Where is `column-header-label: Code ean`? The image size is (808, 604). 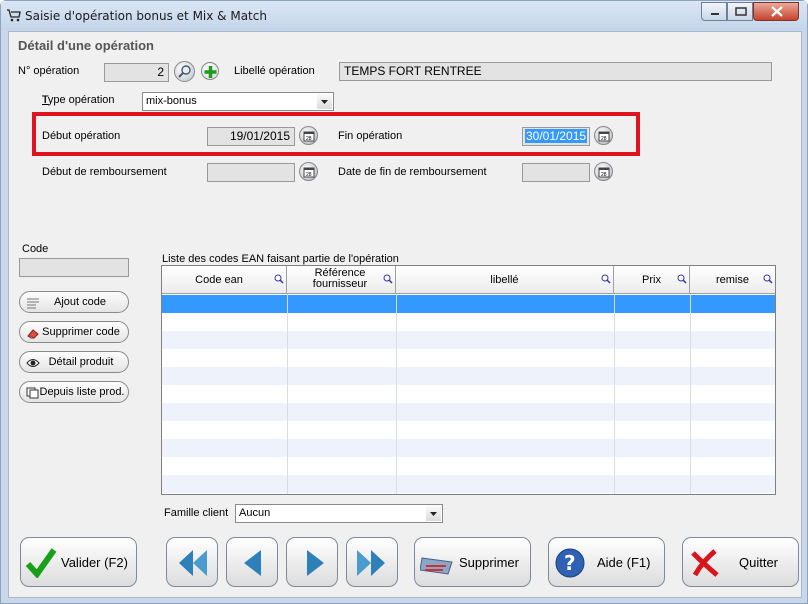
column-header-label: Code ean is located at coordinates (219, 280).